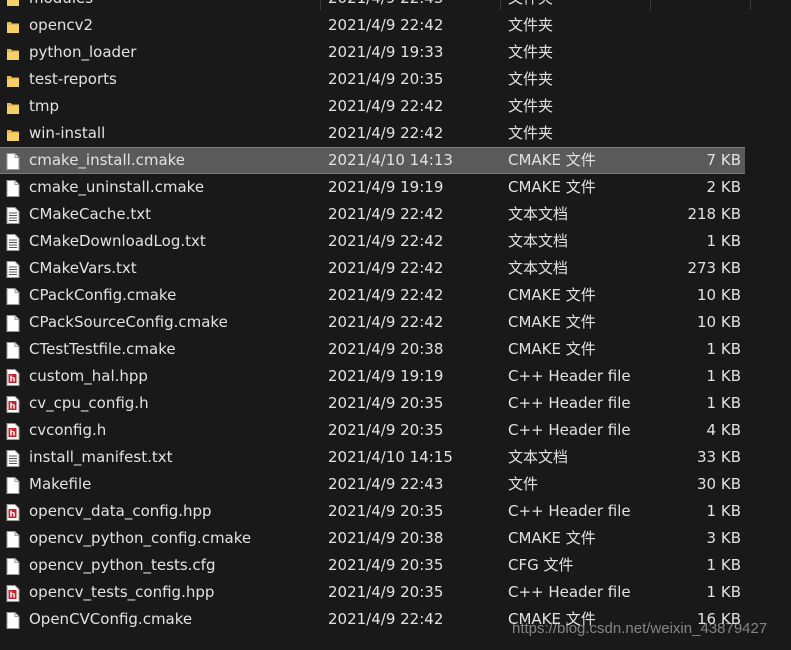 The width and height of the screenshot is (791, 650). What do you see at coordinates (83, 52) in the screenshot?
I see `file-name: python_loader` at bounding box center [83, 52].